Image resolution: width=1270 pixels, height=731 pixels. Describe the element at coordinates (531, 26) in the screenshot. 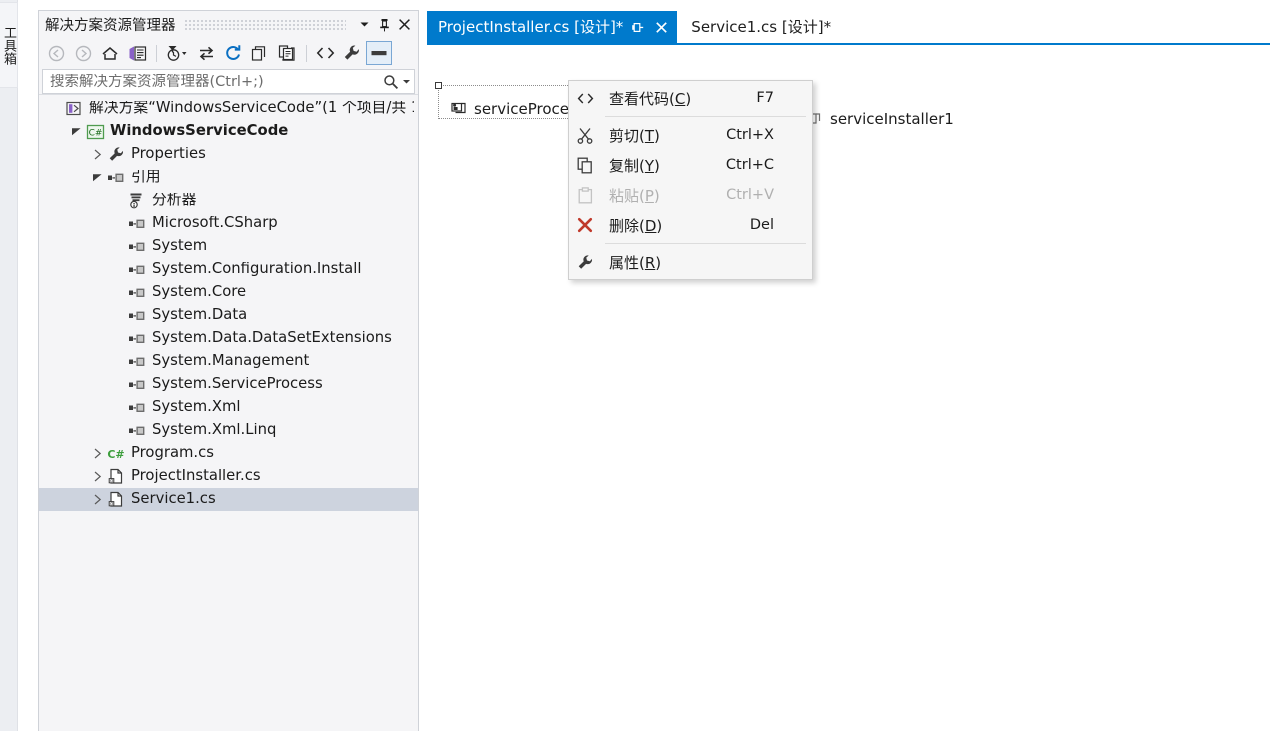

I see `tab-title: ProjectInstaller.cs [设计]*` at that location.